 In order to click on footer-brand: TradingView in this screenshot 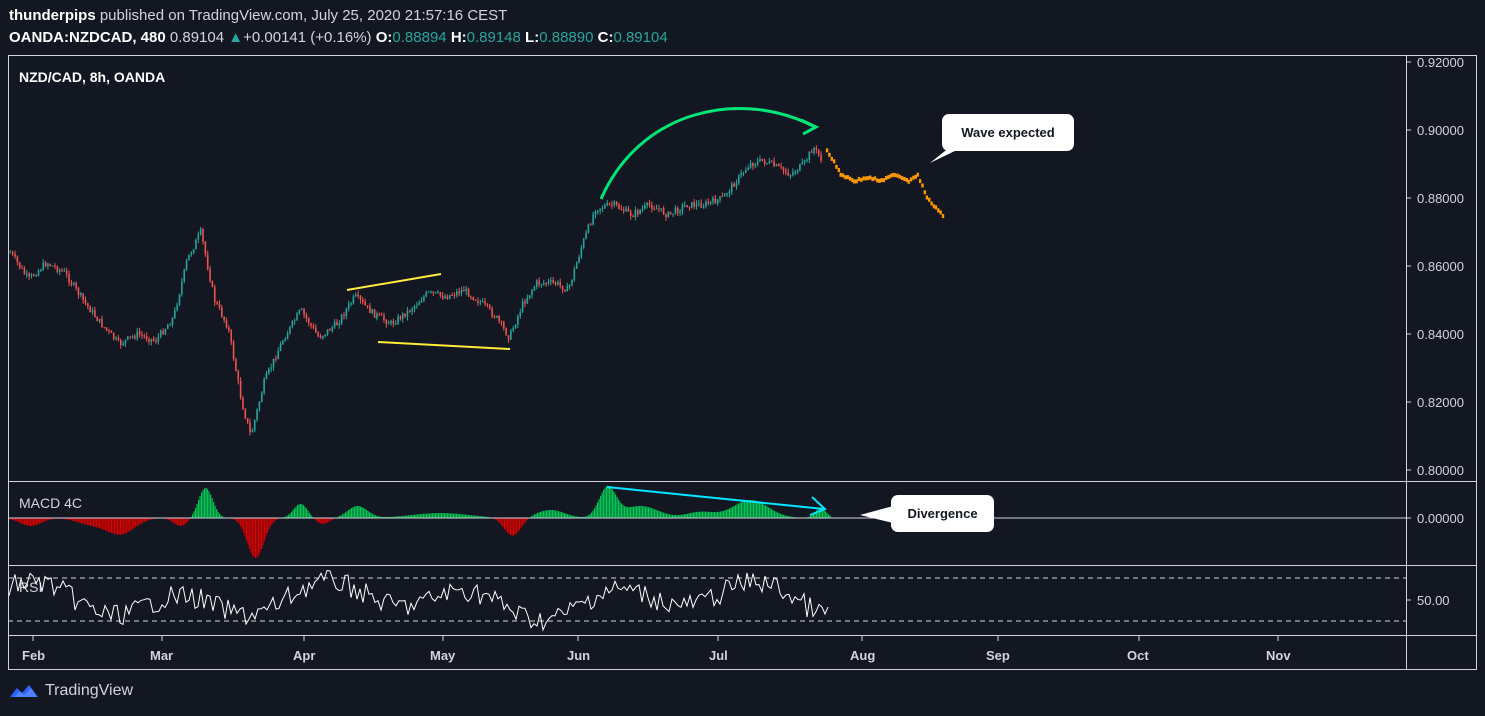, I will do `click(71, 691)`.